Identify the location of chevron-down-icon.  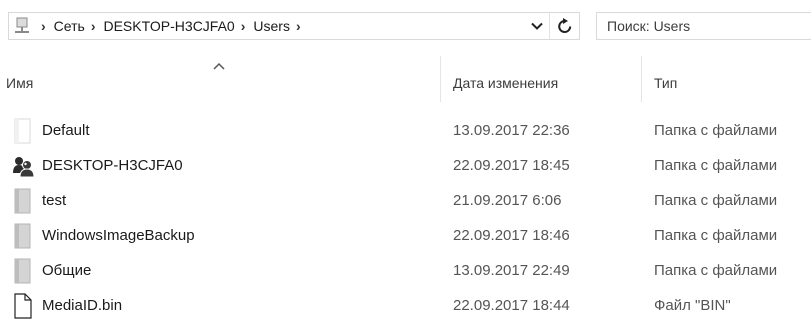
(537, 26).